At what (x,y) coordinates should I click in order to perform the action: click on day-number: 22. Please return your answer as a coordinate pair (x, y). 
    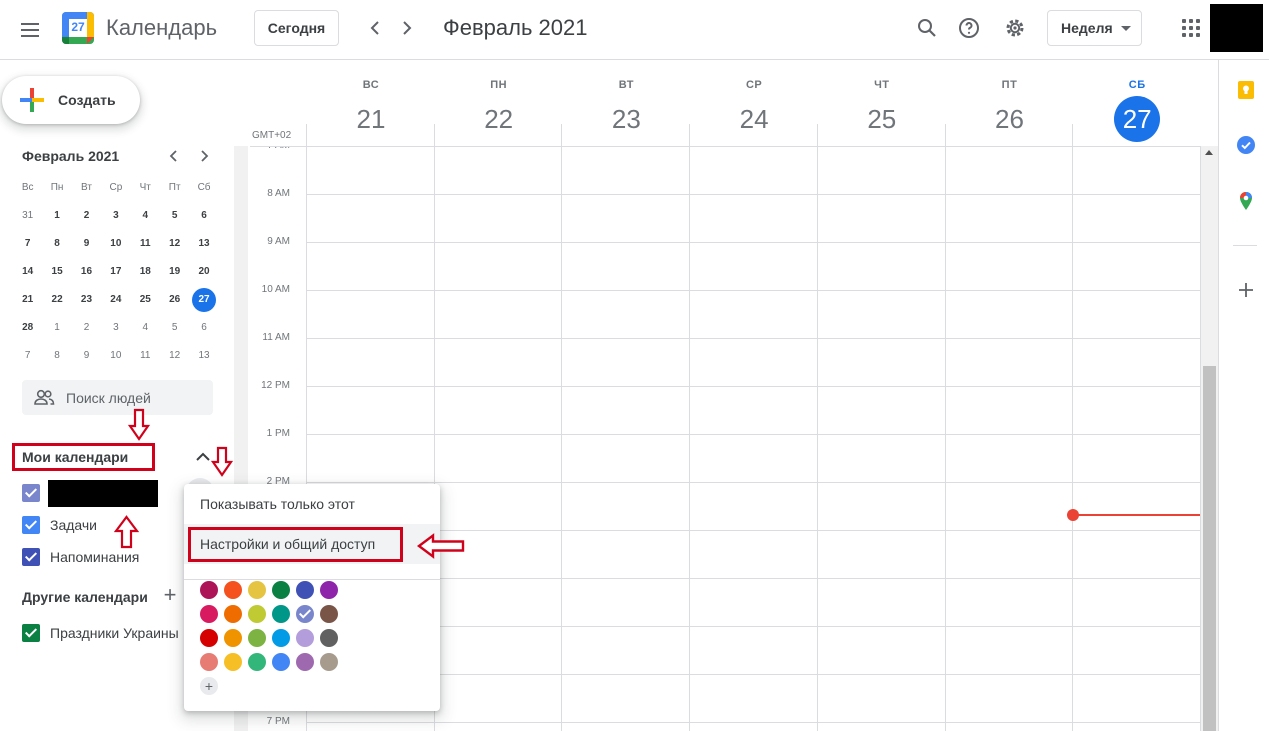
    Looking at the image, I should click on (498, 119).